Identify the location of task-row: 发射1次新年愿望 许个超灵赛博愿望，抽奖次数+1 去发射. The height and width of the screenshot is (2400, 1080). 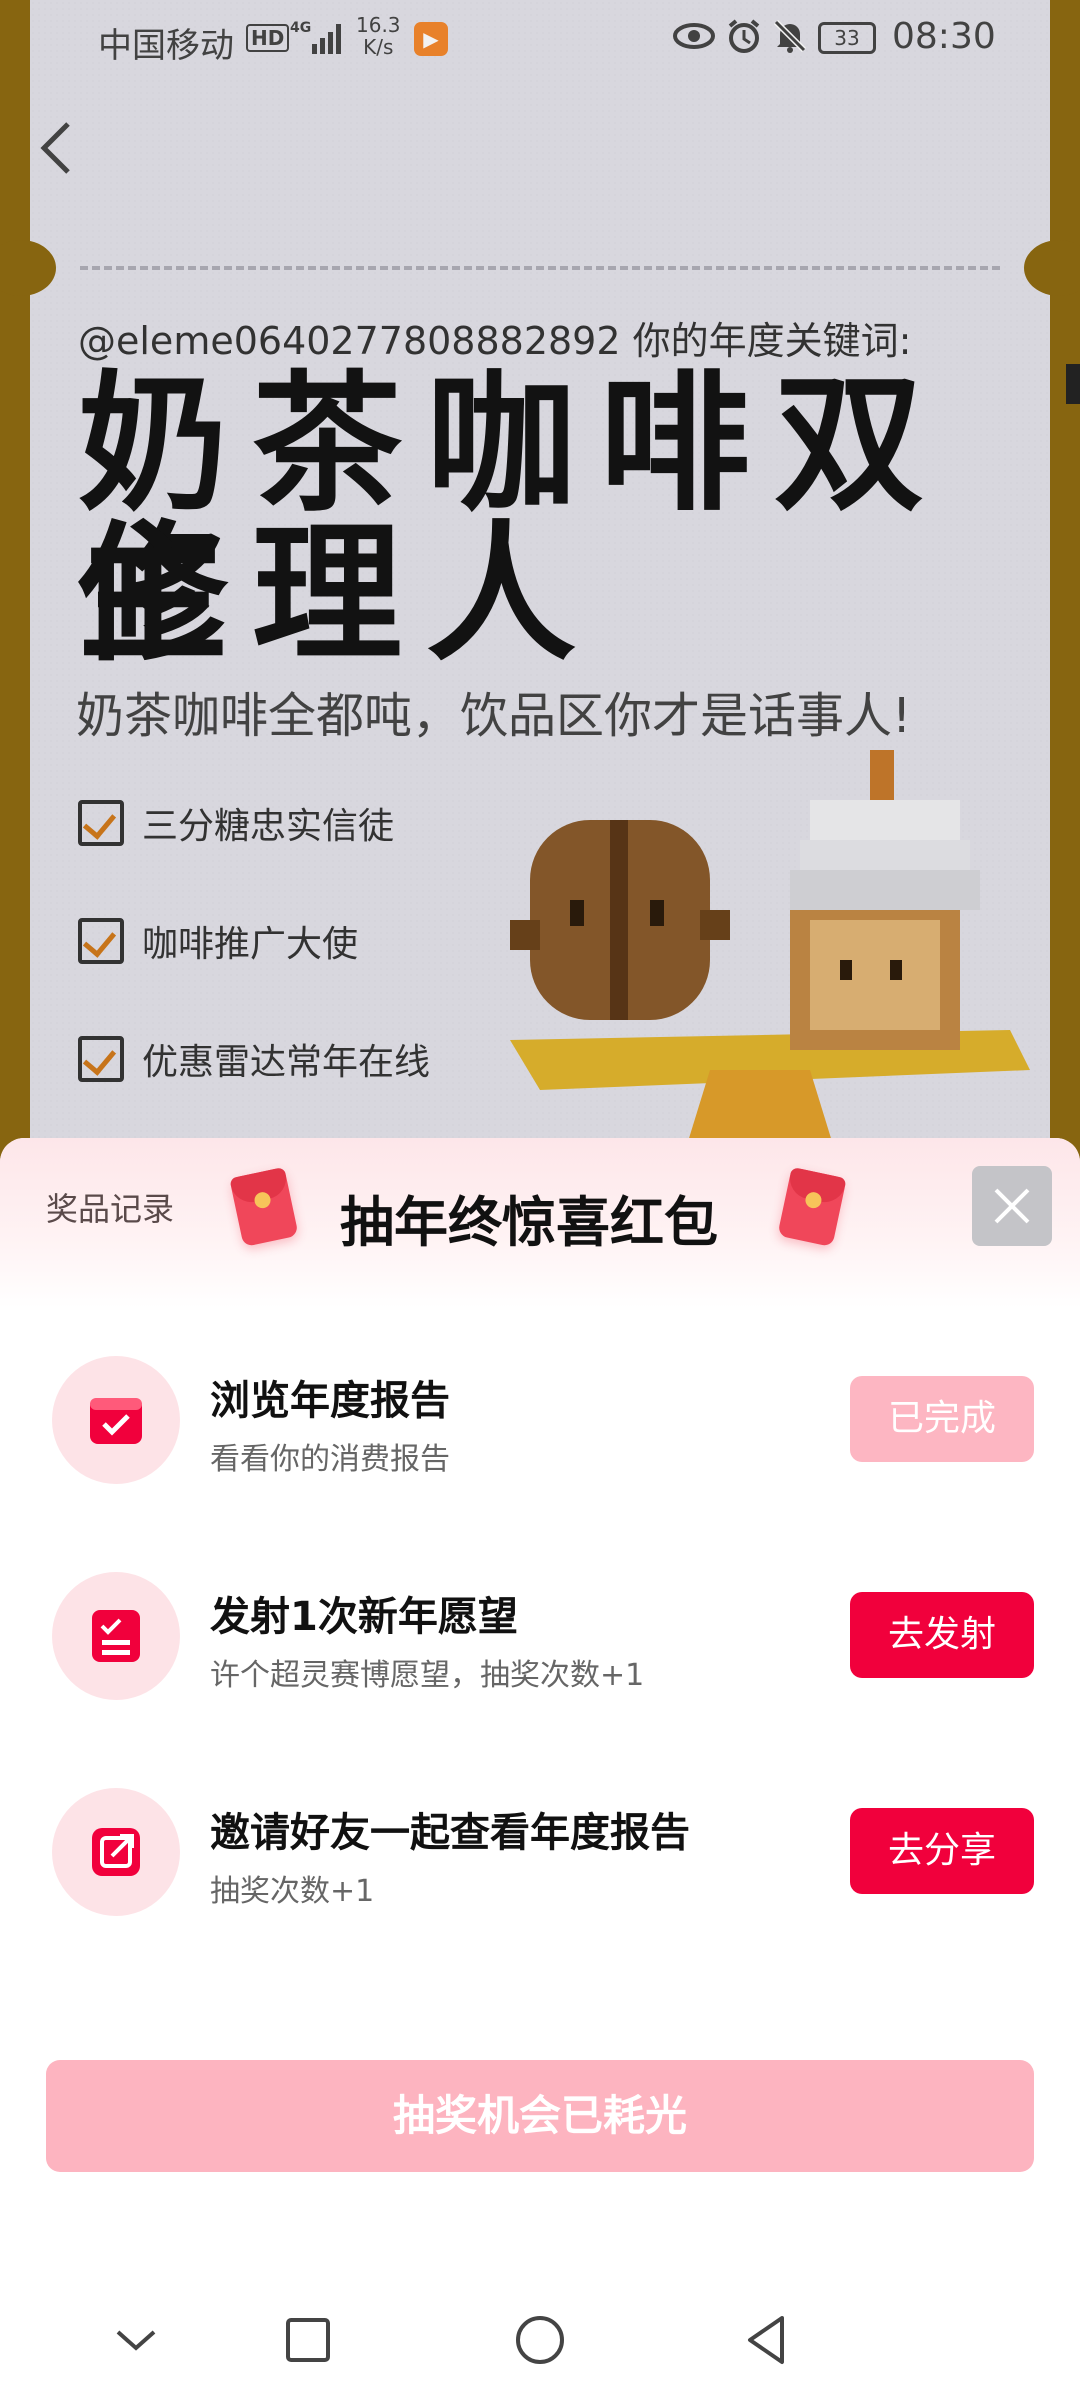
(540, 1642).